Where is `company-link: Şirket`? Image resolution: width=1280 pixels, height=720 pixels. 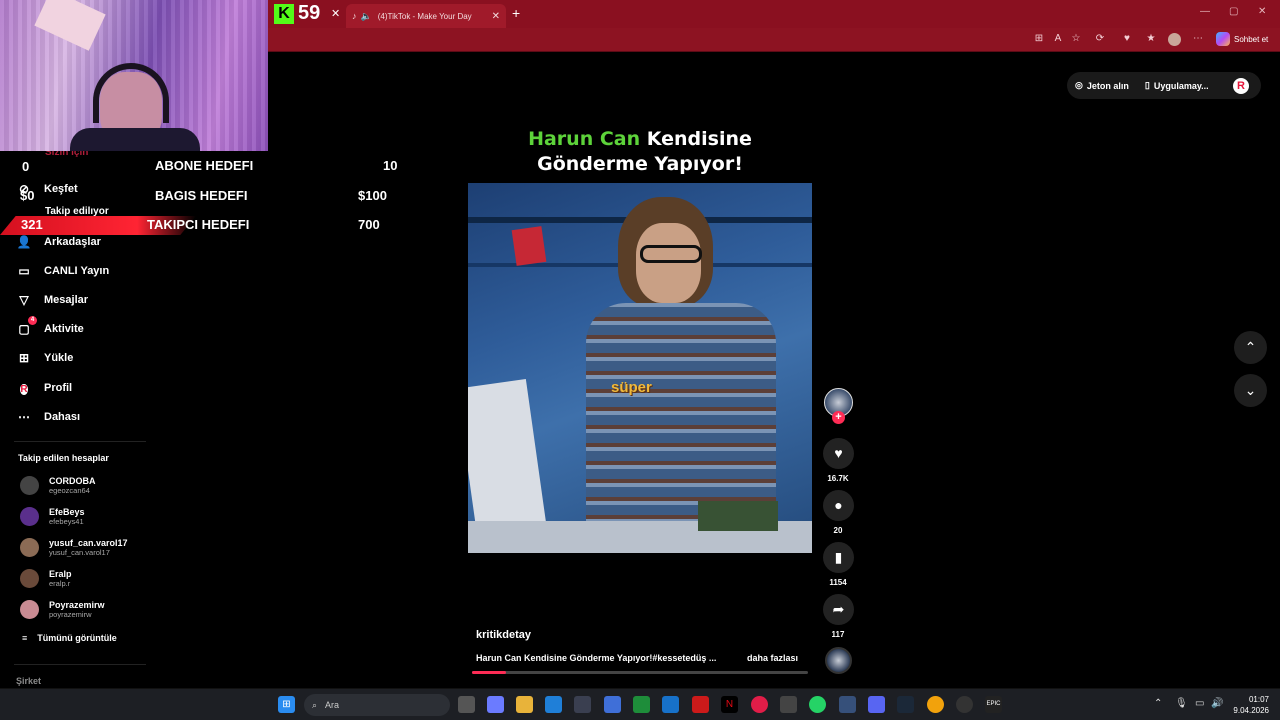
company-link: Şirket is located at coordinates (28, 681).